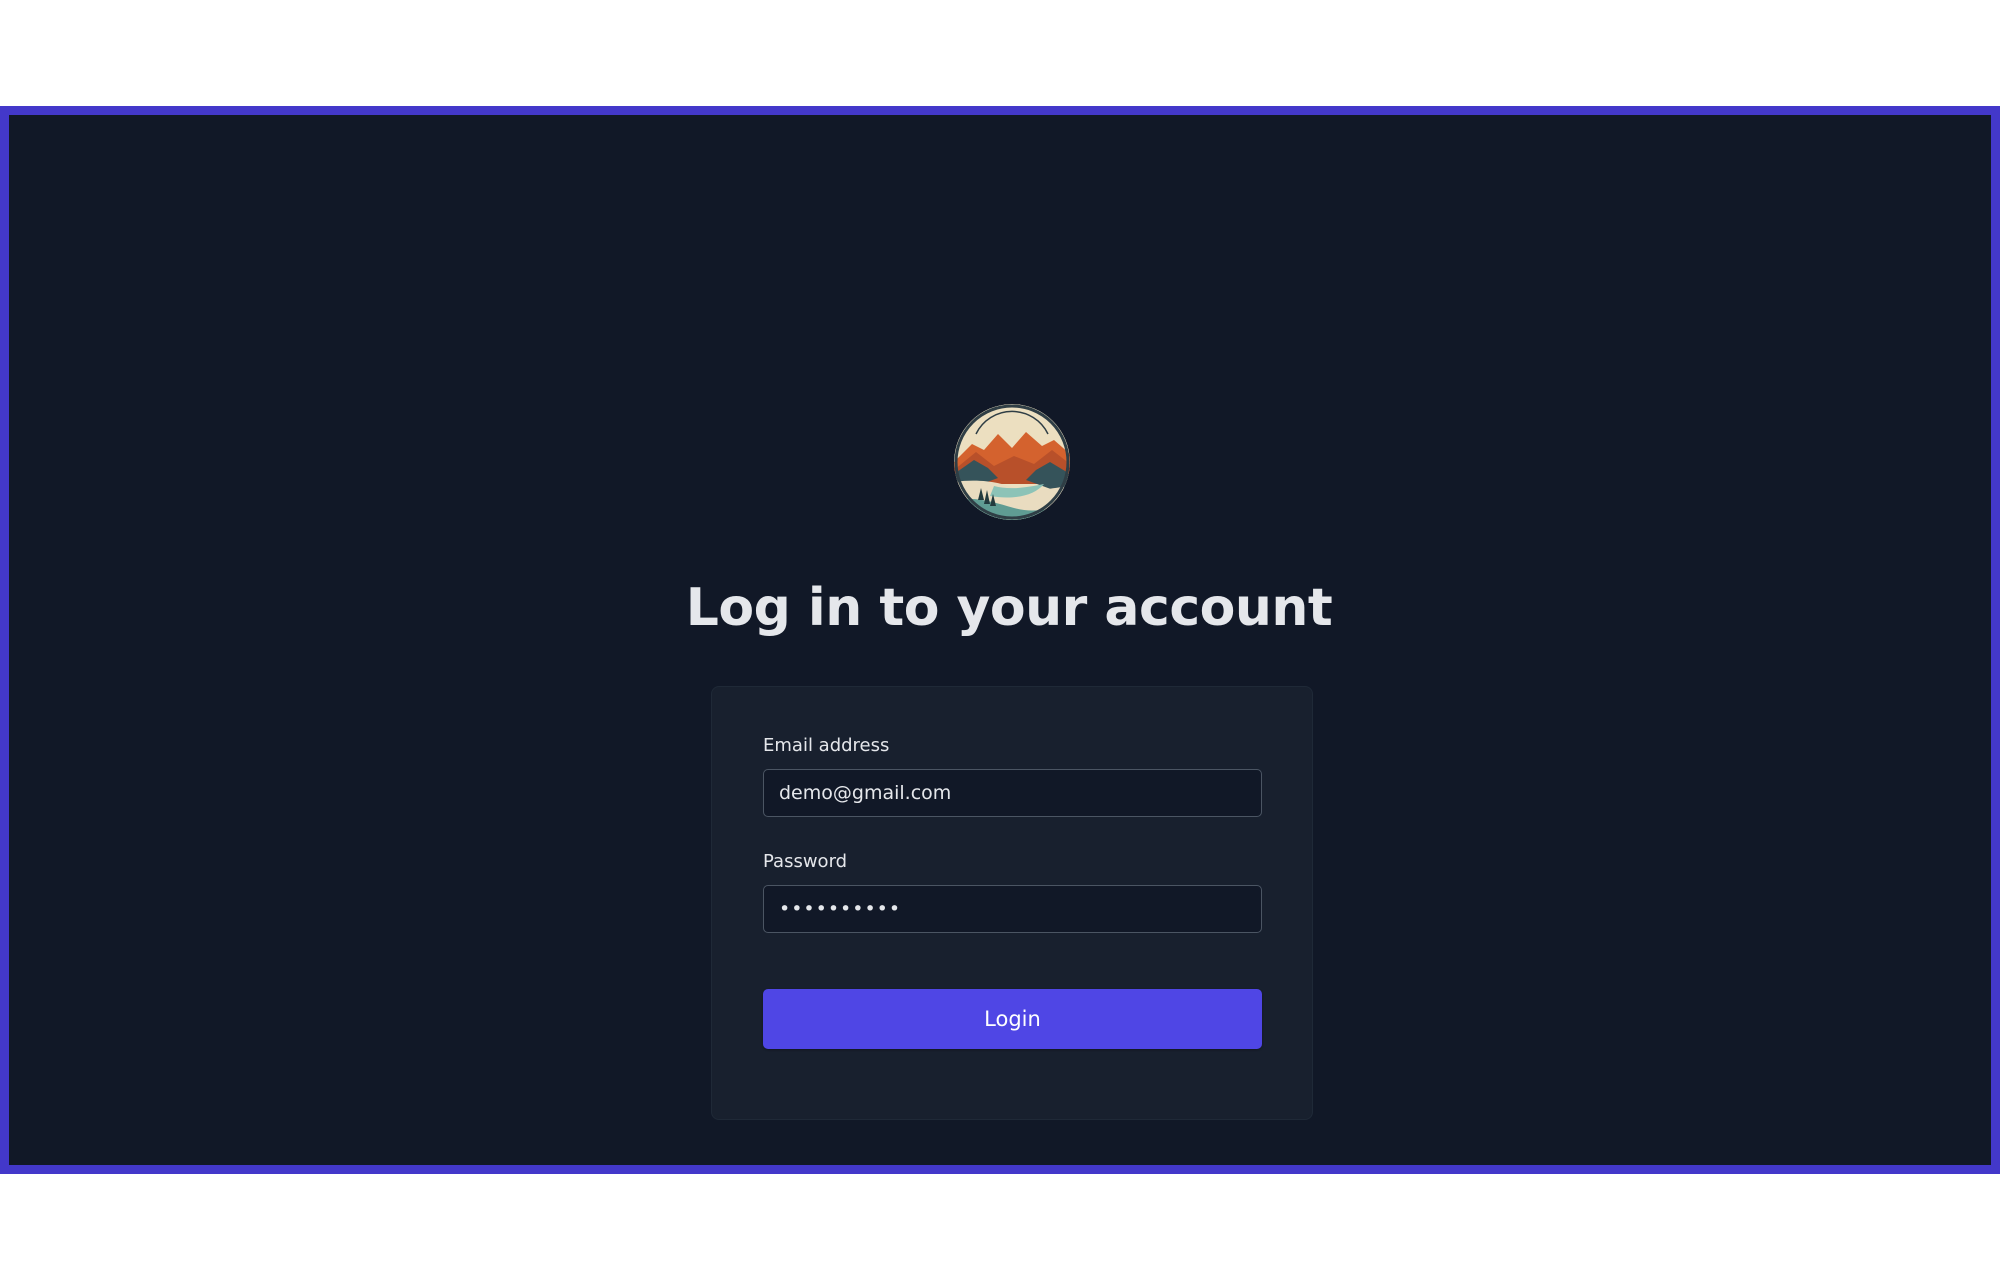 Image resolution: width=2000 pixels, height=1279 pixels. I want to click on email-field, so click(1012, 793).